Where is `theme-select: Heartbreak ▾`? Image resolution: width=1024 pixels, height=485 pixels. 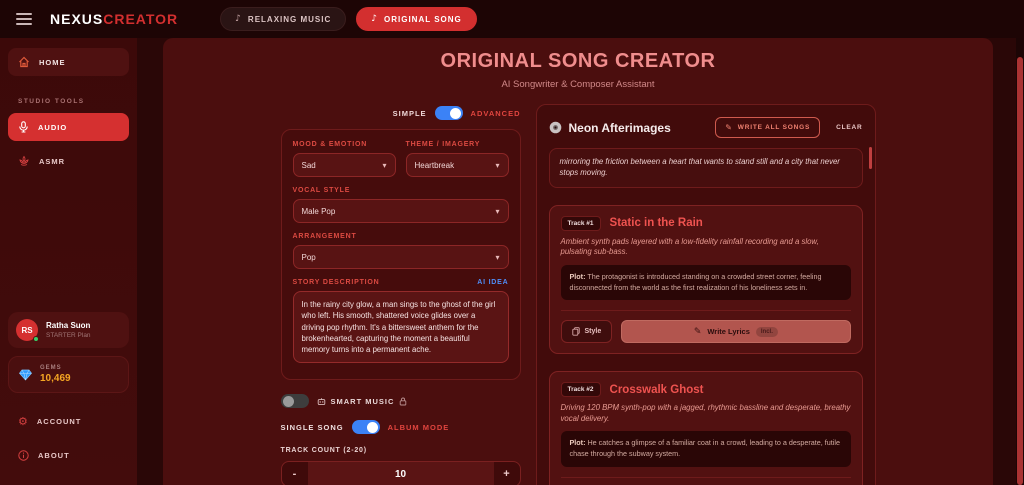 theme-select: Heartbreak ▾ is located at coordinates (457, 165).